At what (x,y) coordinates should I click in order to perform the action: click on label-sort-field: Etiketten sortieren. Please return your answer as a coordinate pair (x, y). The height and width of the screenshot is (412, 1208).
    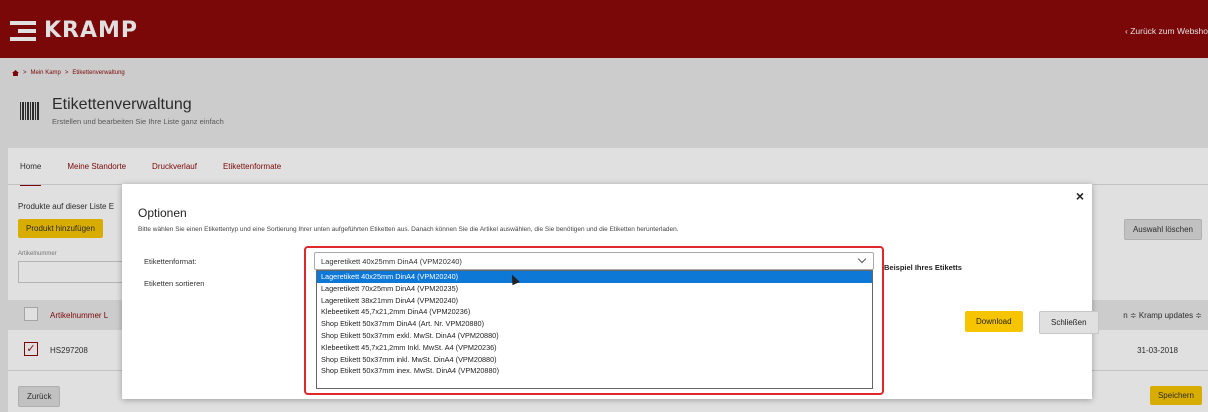
    Looking at the image, I should click on (174, 283).